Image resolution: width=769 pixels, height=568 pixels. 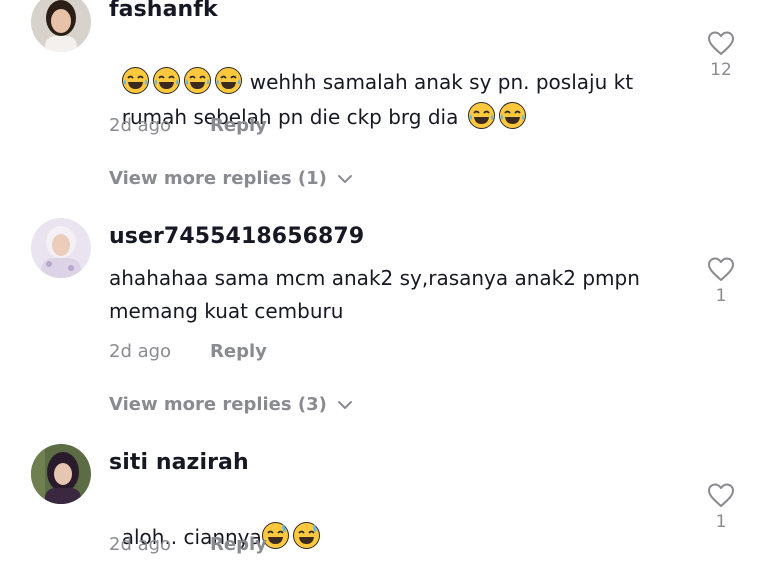 What do you see at coordinates (319, 101) in the screenshot?
I see `comment-text: rumah sebelah pn die ckp brg dia` at bounding box center [319, 101].